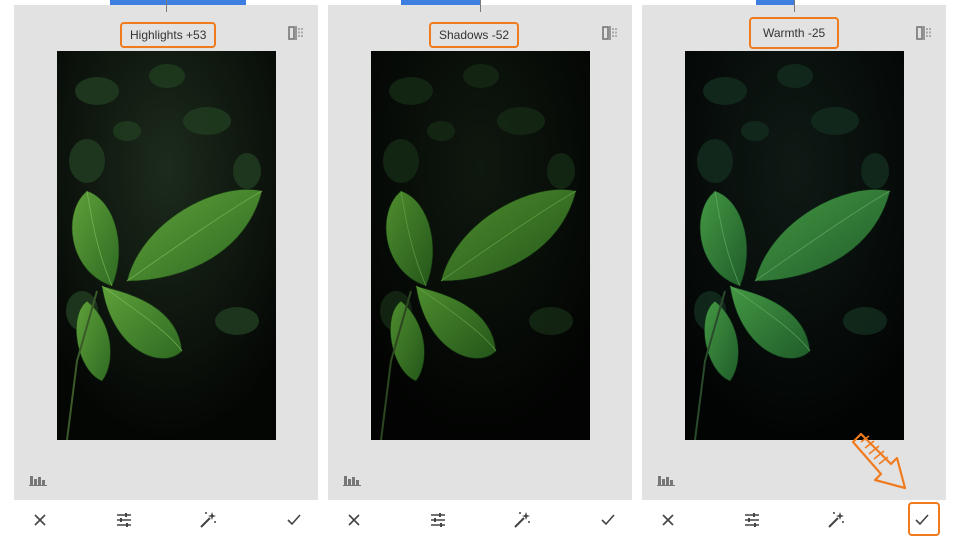  What do you see at coordinates (879, 461) in the screenshot?
I see `callout-arrow-icon` at bounding box center [879, 461].